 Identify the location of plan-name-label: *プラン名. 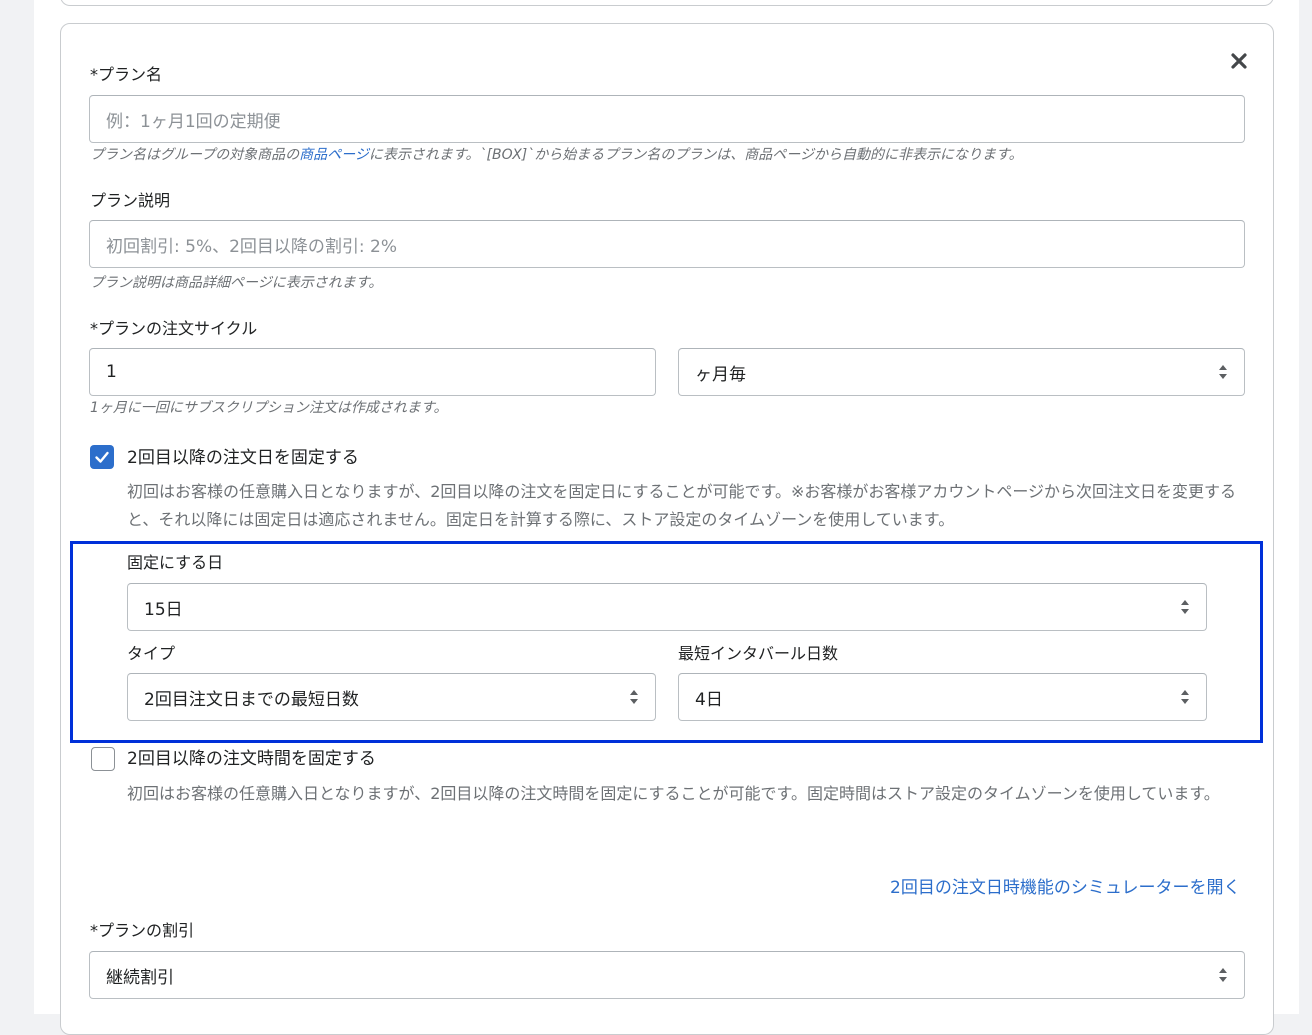
(126, 74).